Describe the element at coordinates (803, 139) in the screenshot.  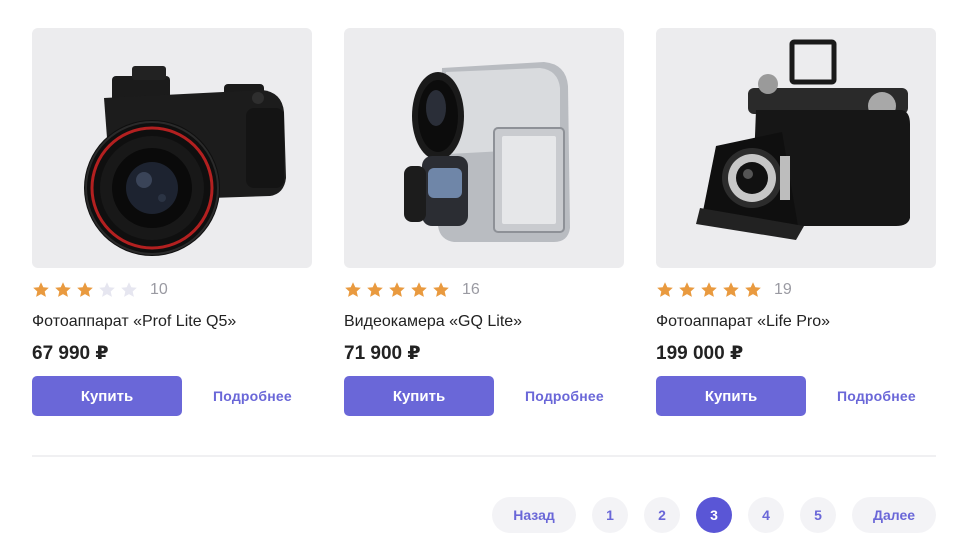
I see `folding-camera-illustration` at that location.